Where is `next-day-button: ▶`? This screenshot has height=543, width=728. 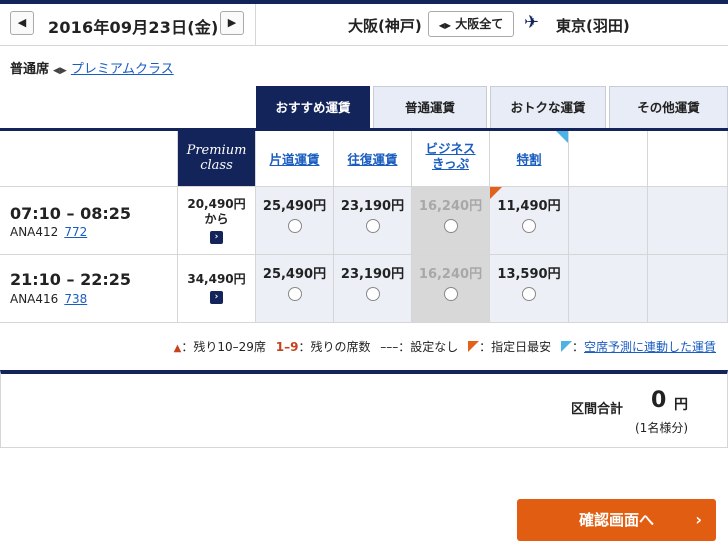 next-day-button: ▶ is located at coordinates (232, 23).